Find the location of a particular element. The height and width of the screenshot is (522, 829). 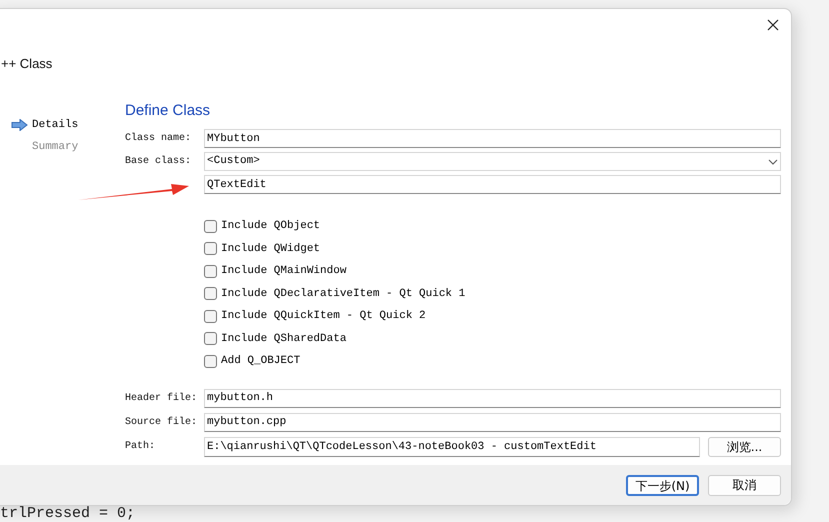

checkbox-label: Include QMainWindow is located at coordinates (283, 271).